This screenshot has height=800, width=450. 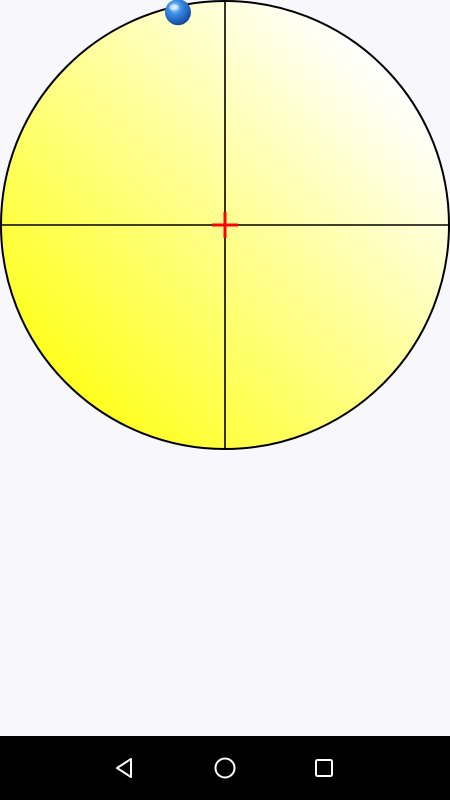 What do you see at coordinates (177, 13) in the screenshot?
I see `bubble-icon` at bounding box center [177, 13].